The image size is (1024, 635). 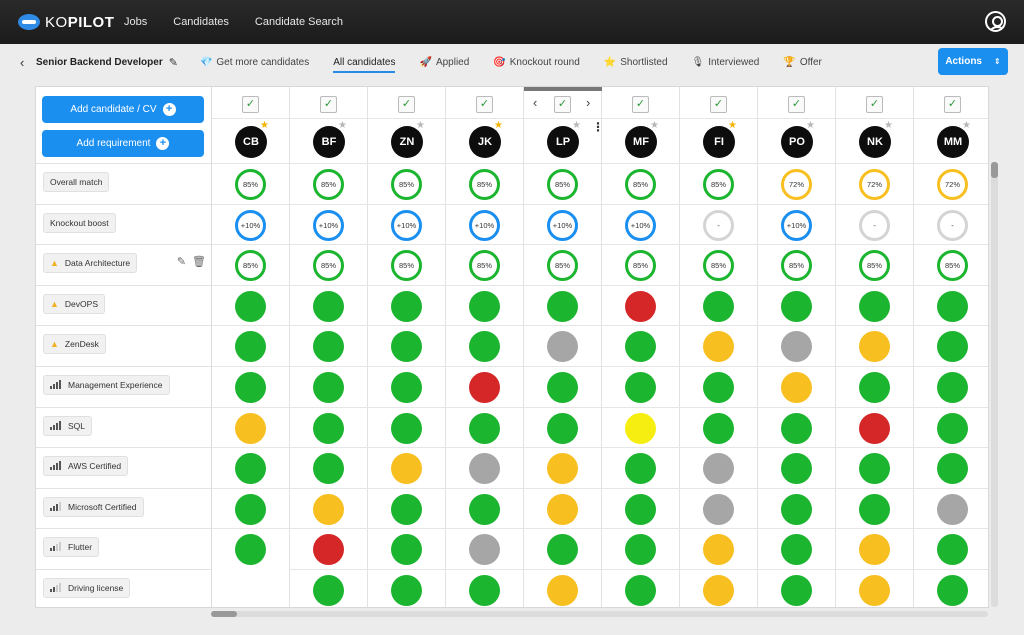 What do you see at coordinates (973, 61) in the screenshot?
I see `actions-button: Actions ⇕` at bounding box center [973, 61].